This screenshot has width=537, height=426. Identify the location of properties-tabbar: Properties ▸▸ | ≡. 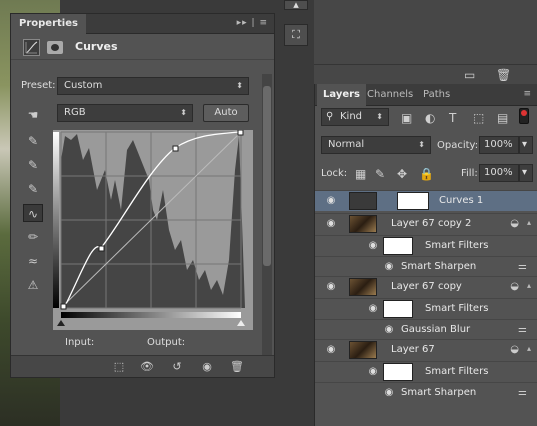
(142, 24).